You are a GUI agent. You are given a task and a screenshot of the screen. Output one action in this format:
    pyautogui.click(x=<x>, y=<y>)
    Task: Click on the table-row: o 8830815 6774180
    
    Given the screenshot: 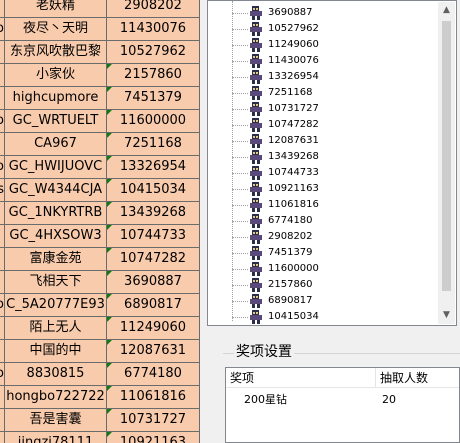 What is the action you would take?
    pyautogui.click(x=100, y=374)
    